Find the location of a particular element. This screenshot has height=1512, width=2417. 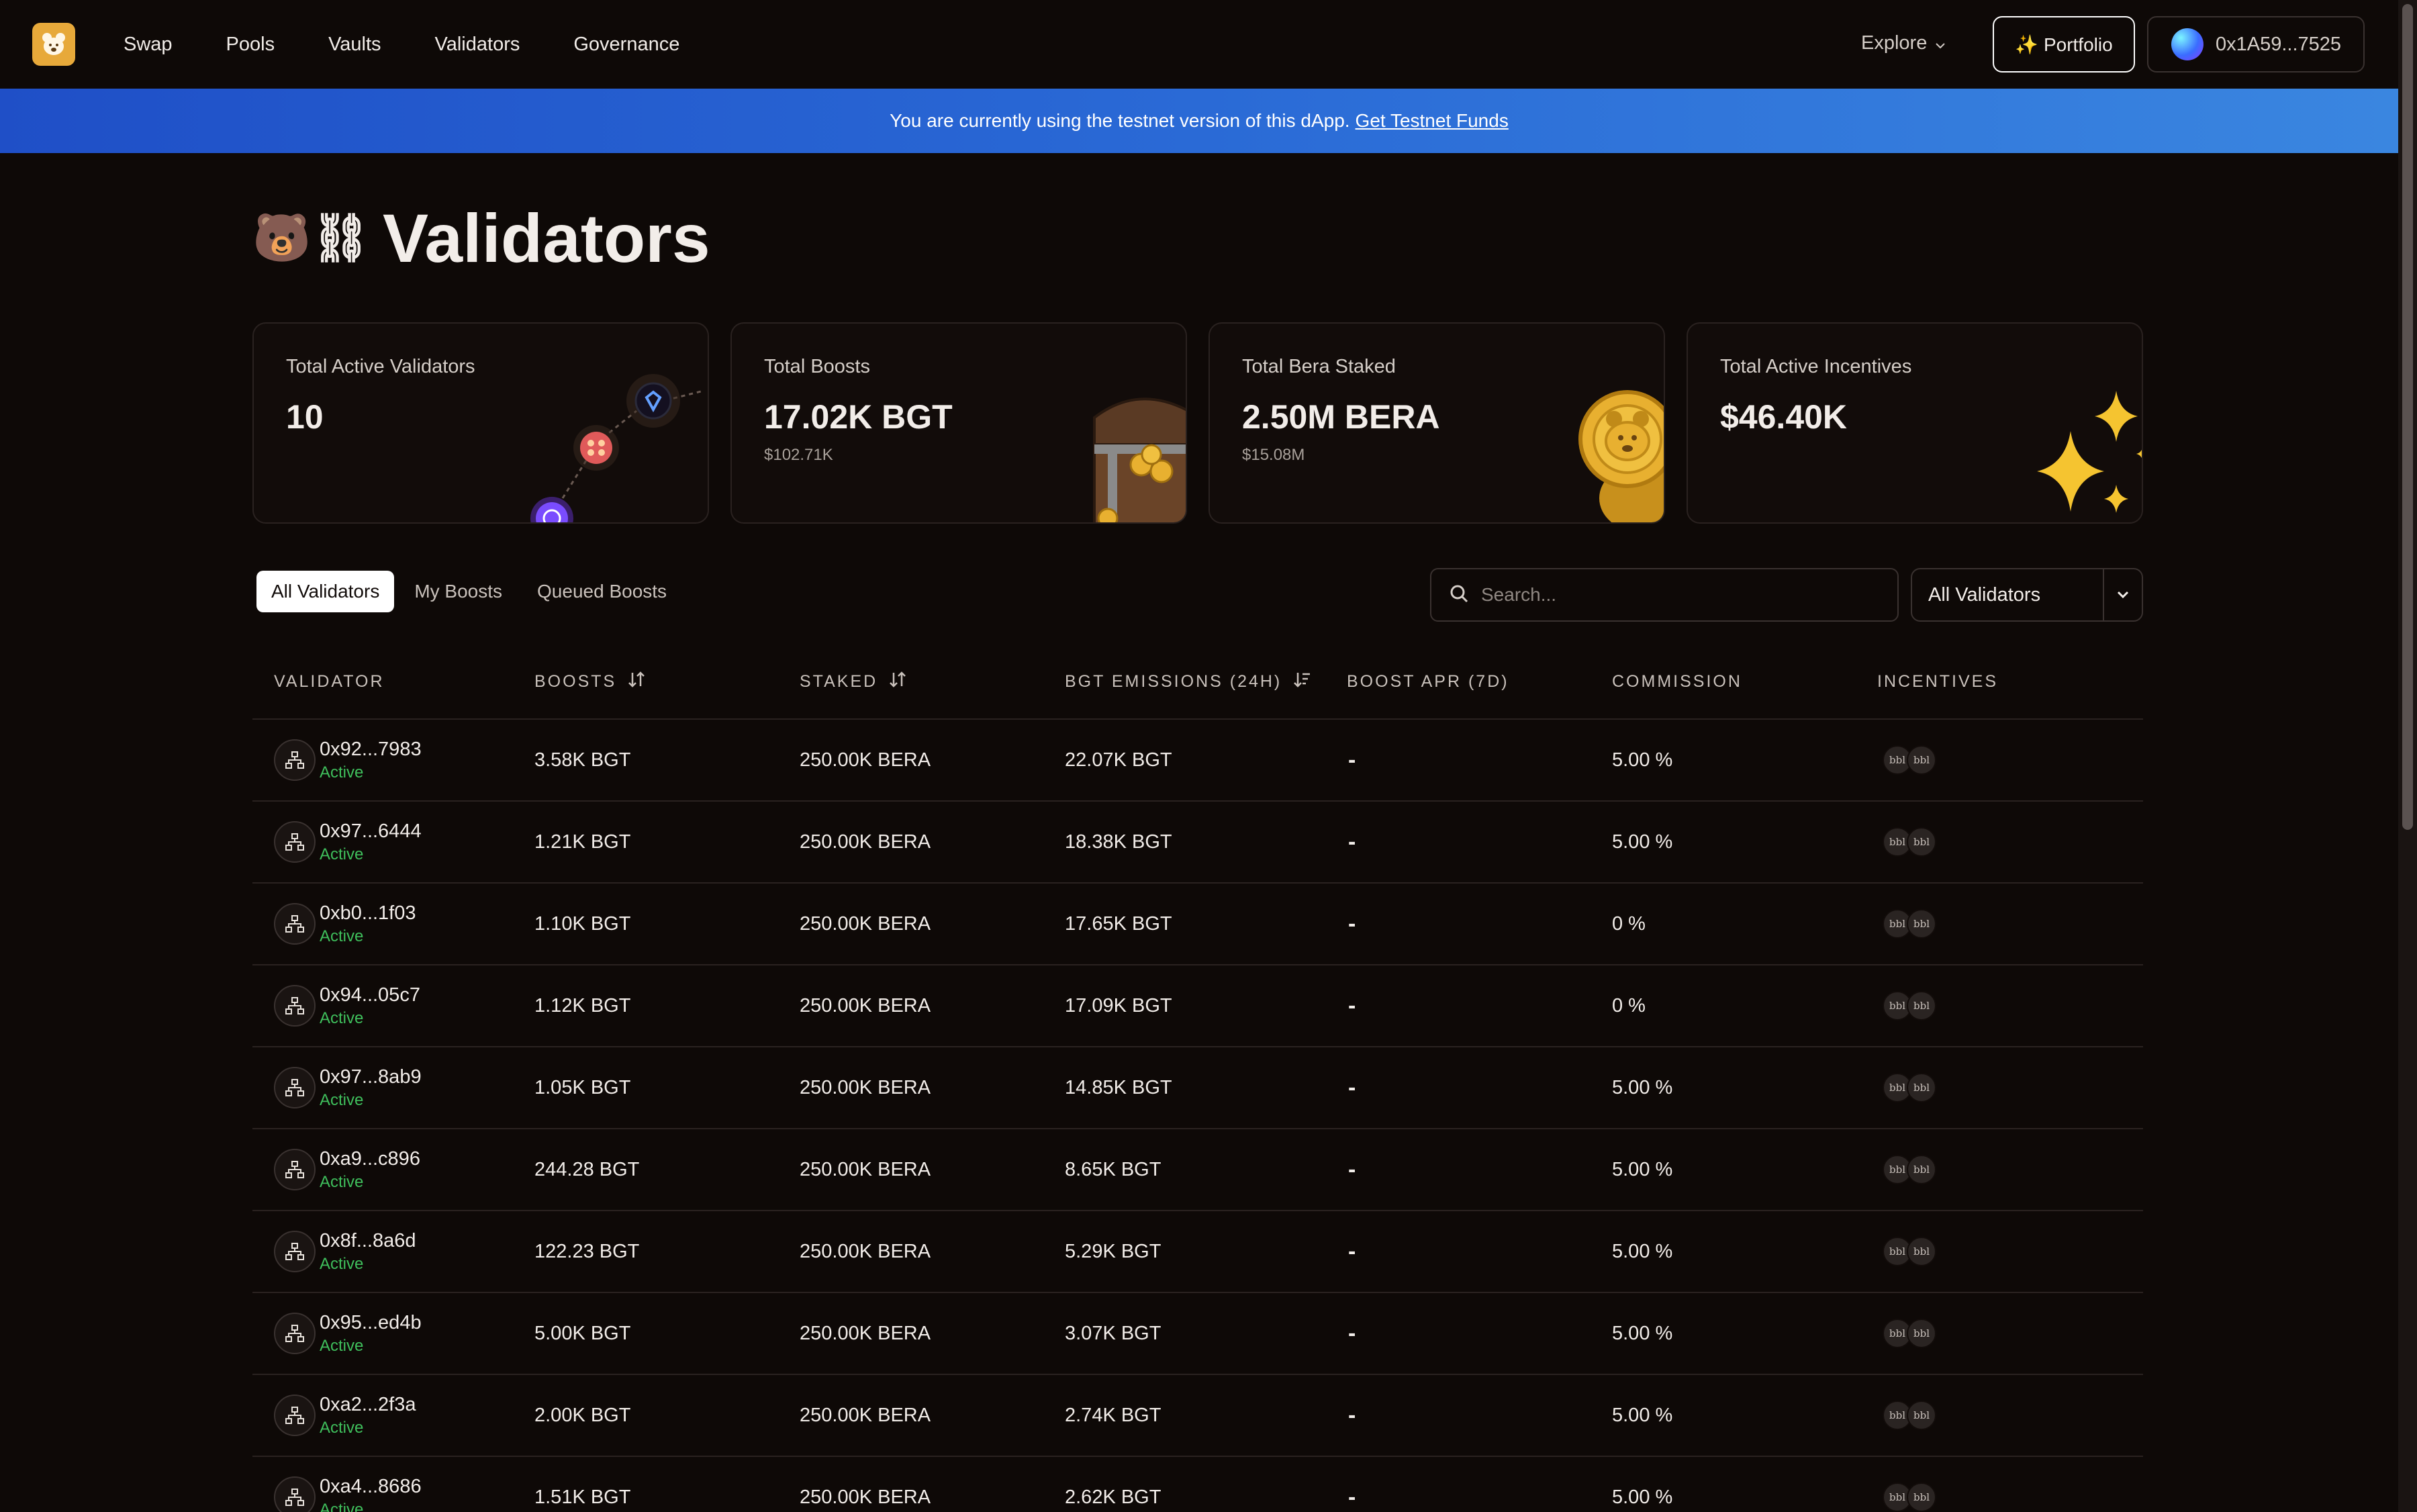

bera-coin-icon is located at coordinates (1621, 456).